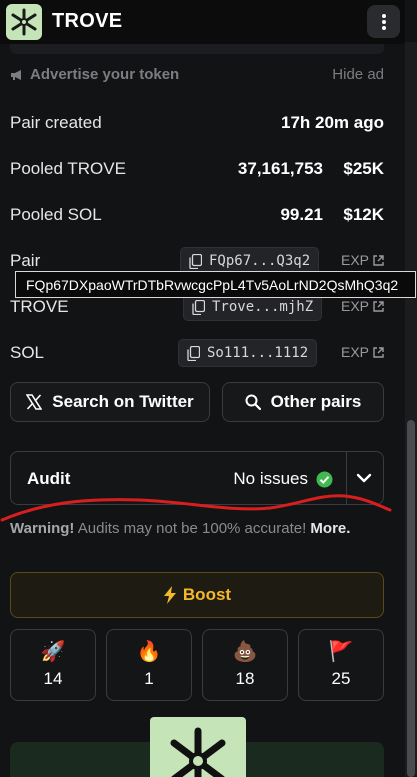 The image size is (417, 777). Describe the element at coordinates (123, 401) in the screenshot. I see `search-twitter-label: Search on Twitter` at that location.